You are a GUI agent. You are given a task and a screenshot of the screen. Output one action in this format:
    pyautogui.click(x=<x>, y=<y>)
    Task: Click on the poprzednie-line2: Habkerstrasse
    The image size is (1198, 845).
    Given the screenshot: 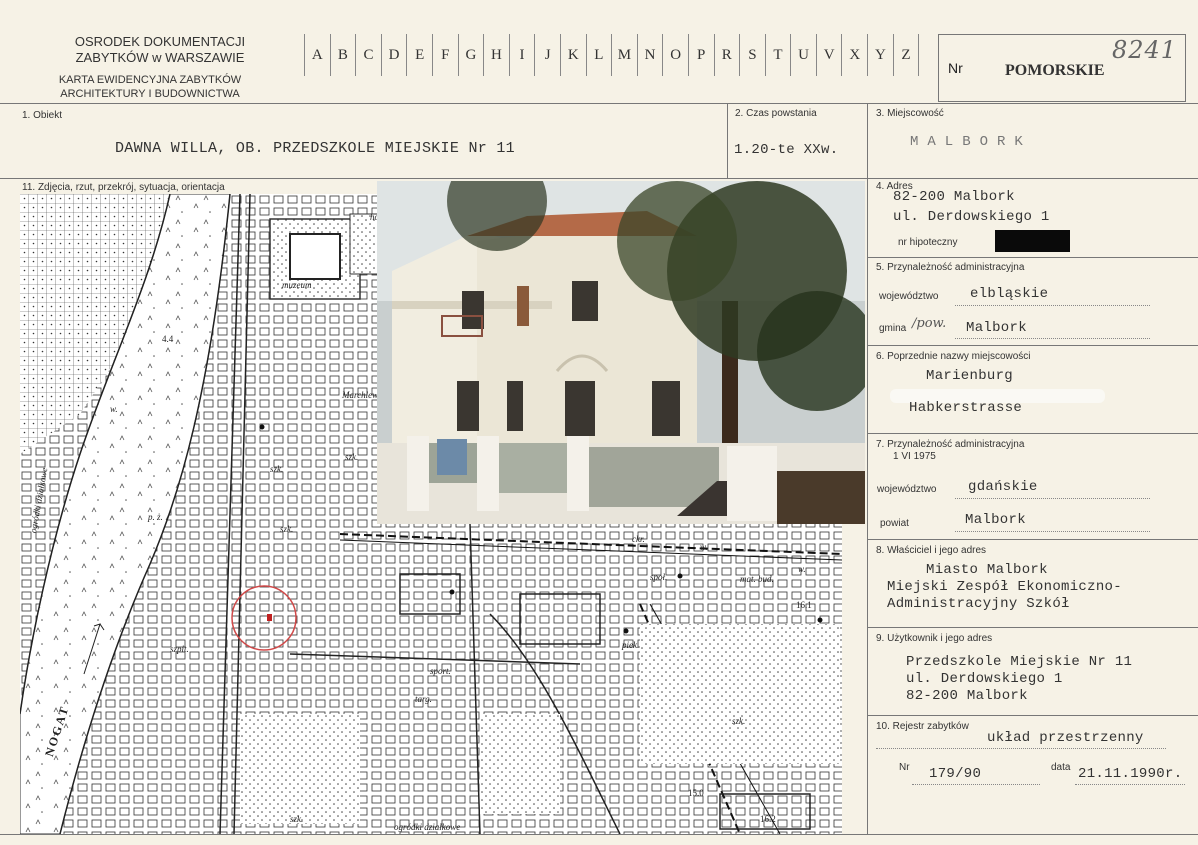 What is the action you would take?
    pyautogui.click(x=966, y=408)
    